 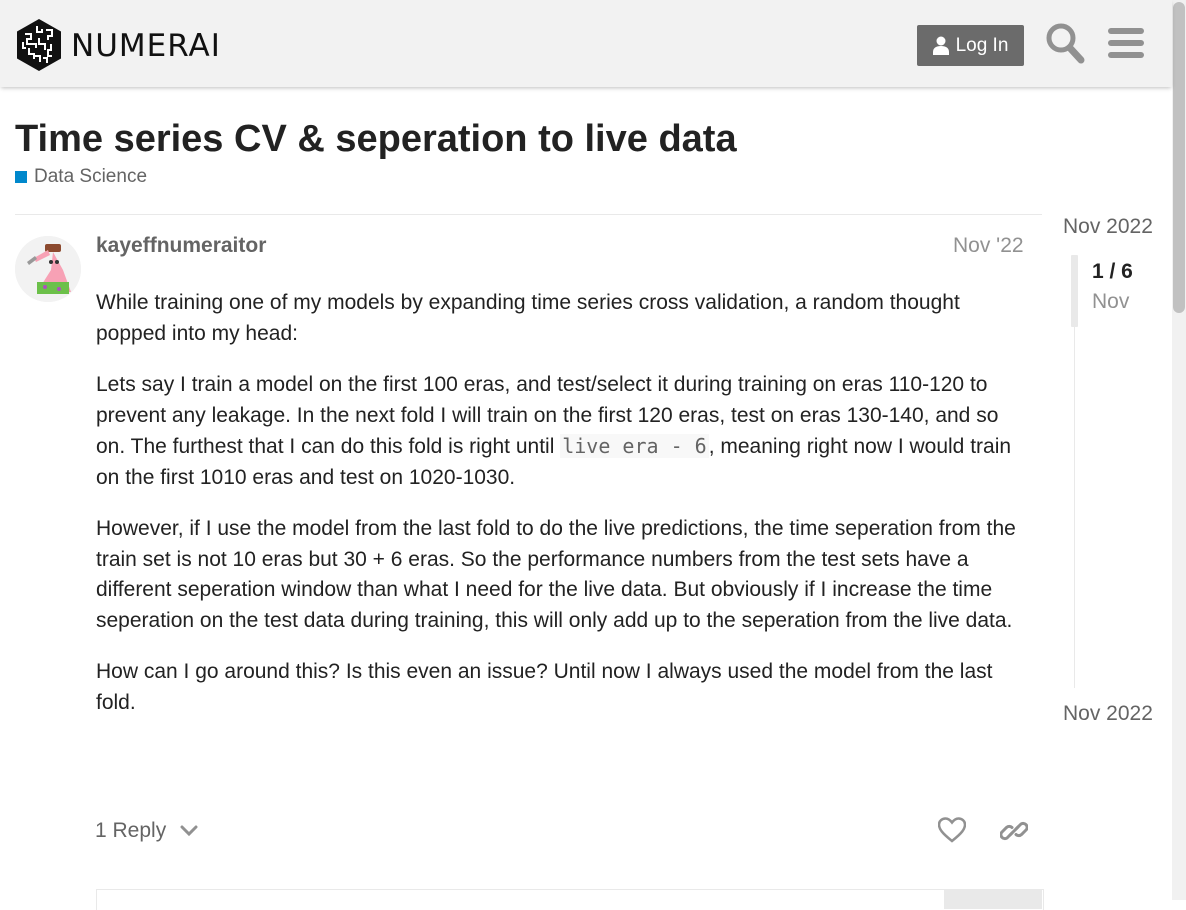 What do you see at coordinates (21, 177) in the screenshot?
I see `category-color-swatch` at bounding box center [21, 177].